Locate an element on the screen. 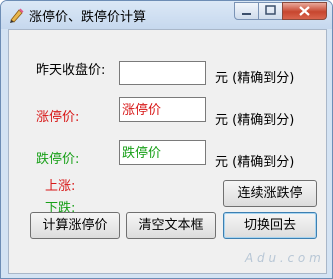 This screenshot has width=333, height=279. consecutive-limit-button: 连续涨跌停 is located at coordinates (270, 193).